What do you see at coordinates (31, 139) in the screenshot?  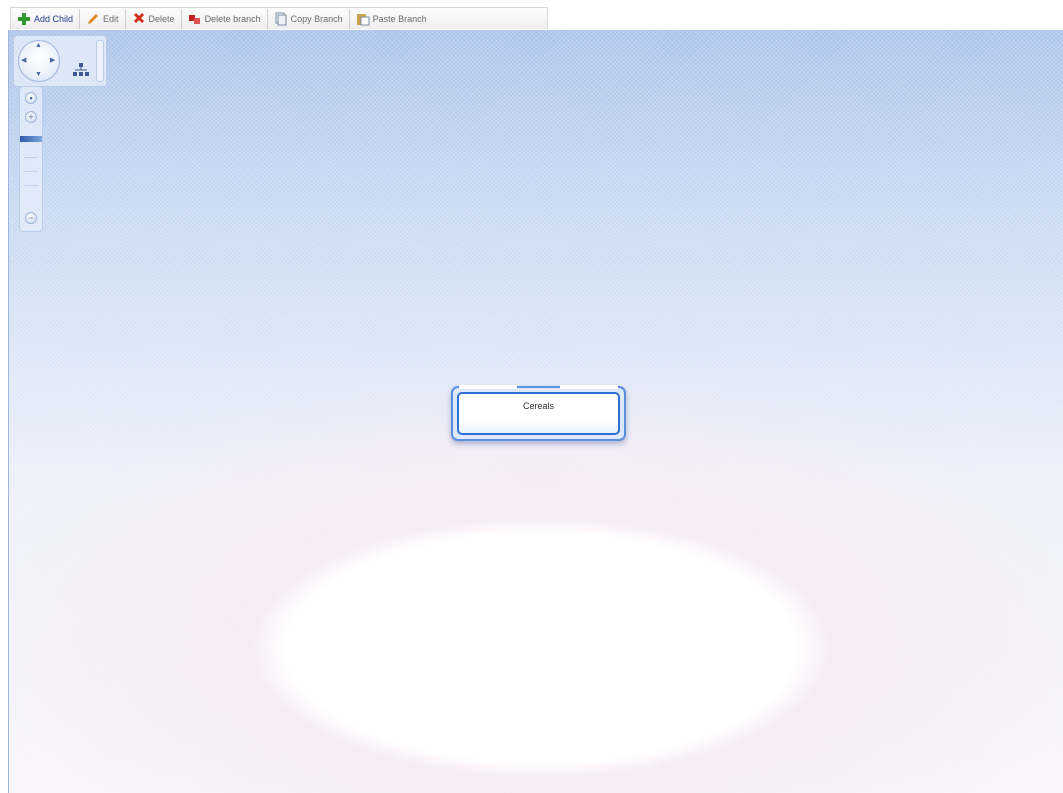 I see `zoom-slider-thumb` at bounding box center [31, 139].